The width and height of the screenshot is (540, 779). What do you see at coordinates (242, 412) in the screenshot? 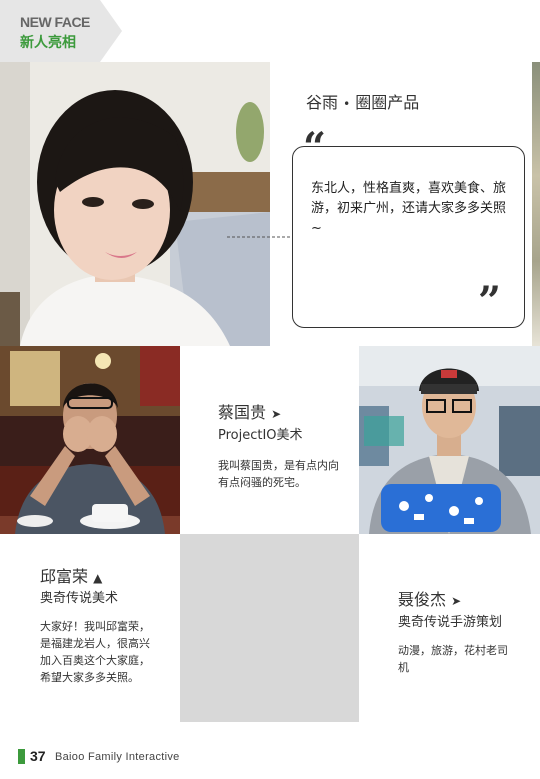
I see `name-text: 蔡国贵` at bounding box center [242, 412].